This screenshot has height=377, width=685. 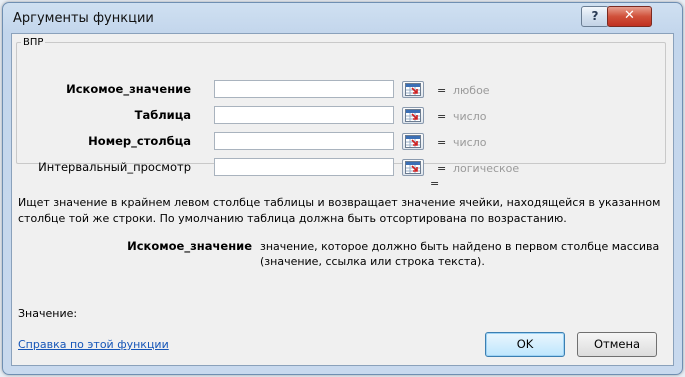 What do you see at coordinates (471, 90) in the screenshot?
I see `arg-hint: любое` at bounding box center [471, 90].